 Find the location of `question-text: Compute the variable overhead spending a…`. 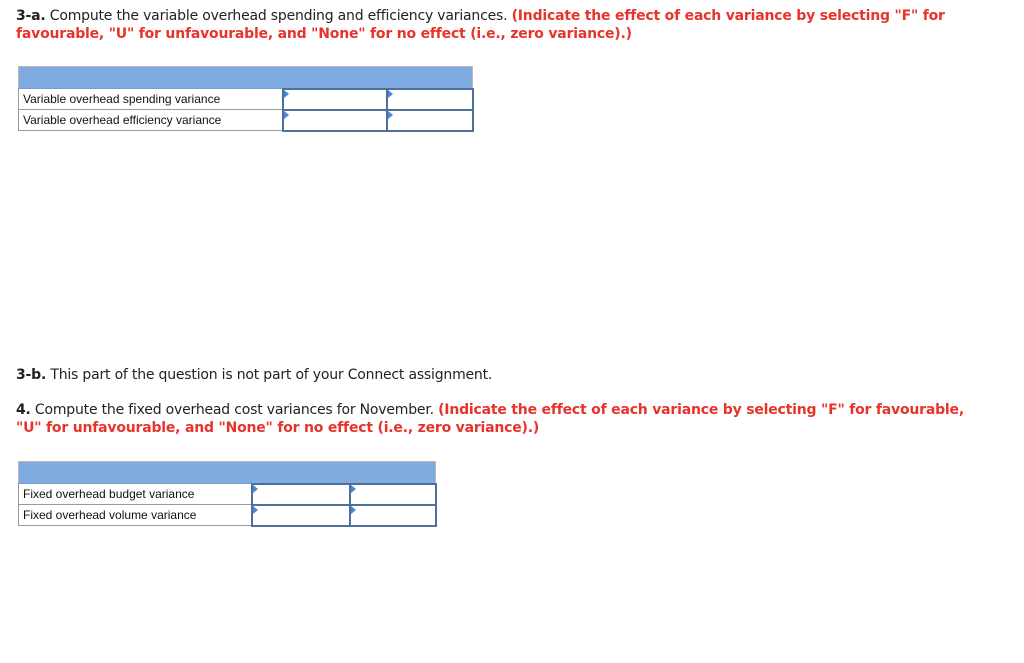

question-text: Compute the variable overhead spending a… is located at coordinates (278, 16).